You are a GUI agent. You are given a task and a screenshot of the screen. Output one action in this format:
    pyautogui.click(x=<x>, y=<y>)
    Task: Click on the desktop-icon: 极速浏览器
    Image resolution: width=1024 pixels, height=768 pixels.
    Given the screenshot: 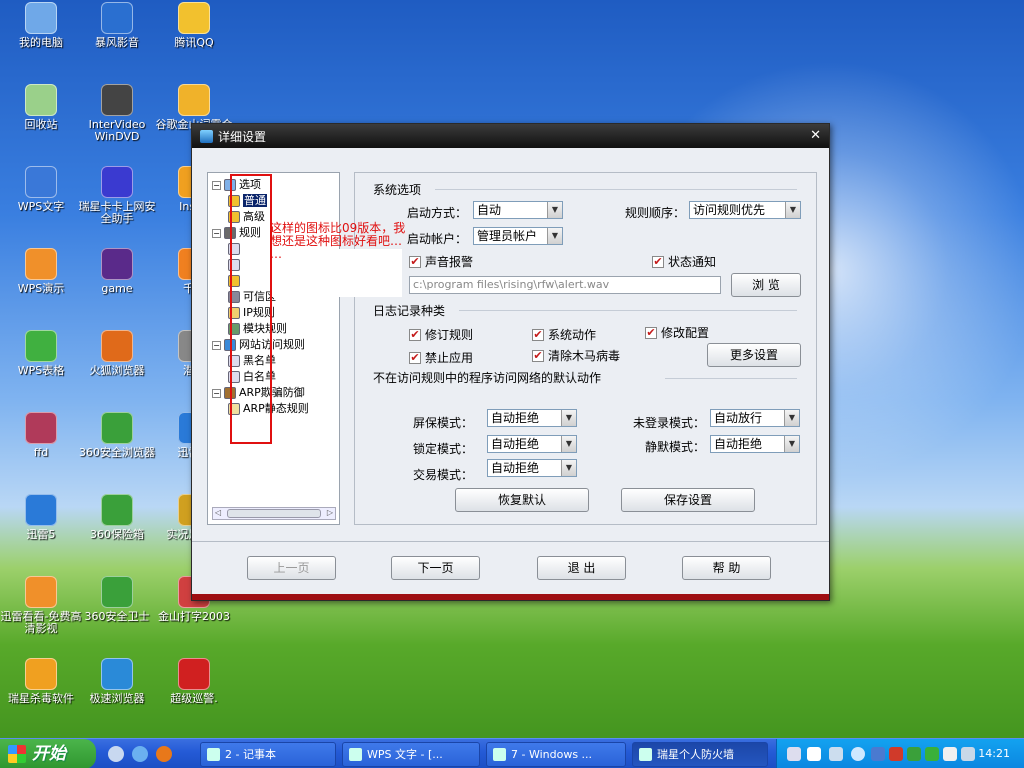 What is the action you would take?
    pyautogui.click(x=117, y=681)
    